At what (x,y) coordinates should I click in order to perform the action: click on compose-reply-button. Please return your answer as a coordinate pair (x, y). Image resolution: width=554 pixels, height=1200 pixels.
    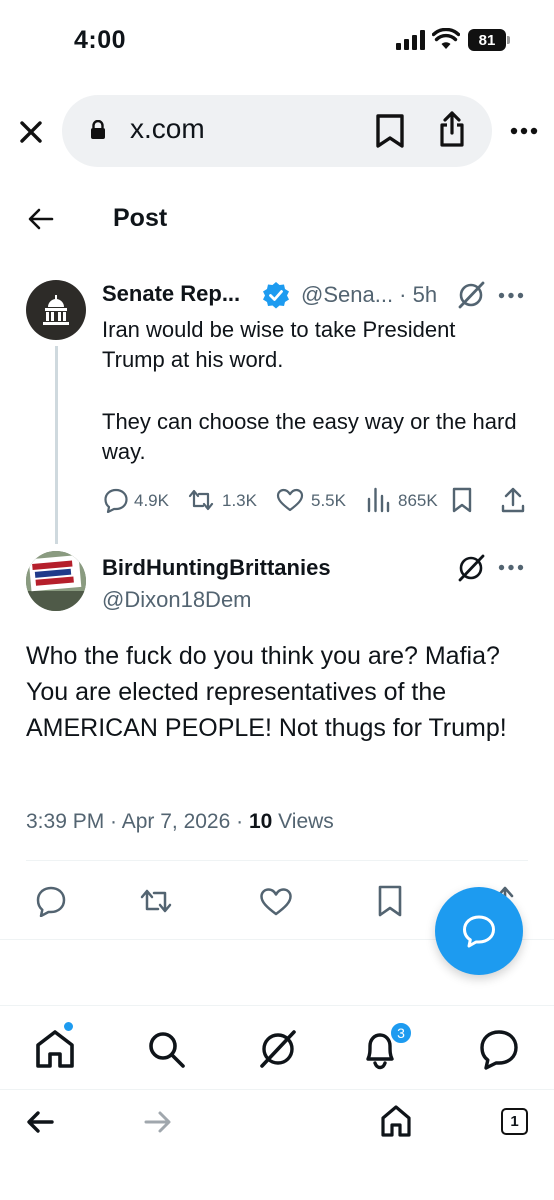
    Looking at the image, I should click on (479, 931).